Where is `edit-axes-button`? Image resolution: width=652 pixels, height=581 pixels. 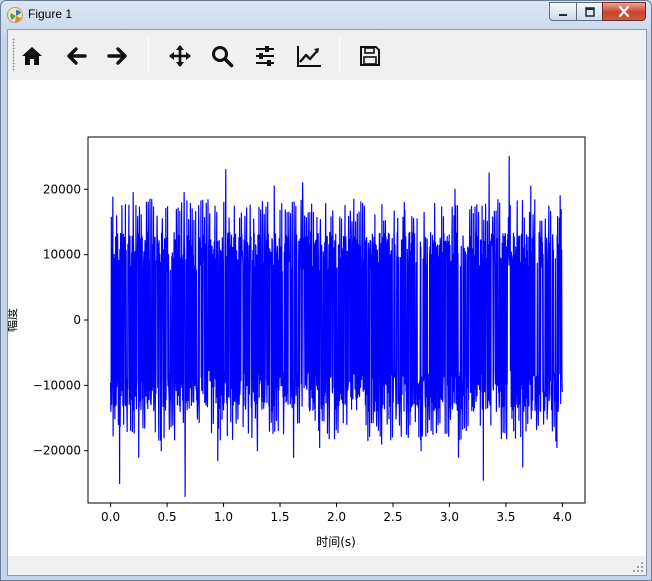 edit-axes-button is located at coordinates (309, 56).